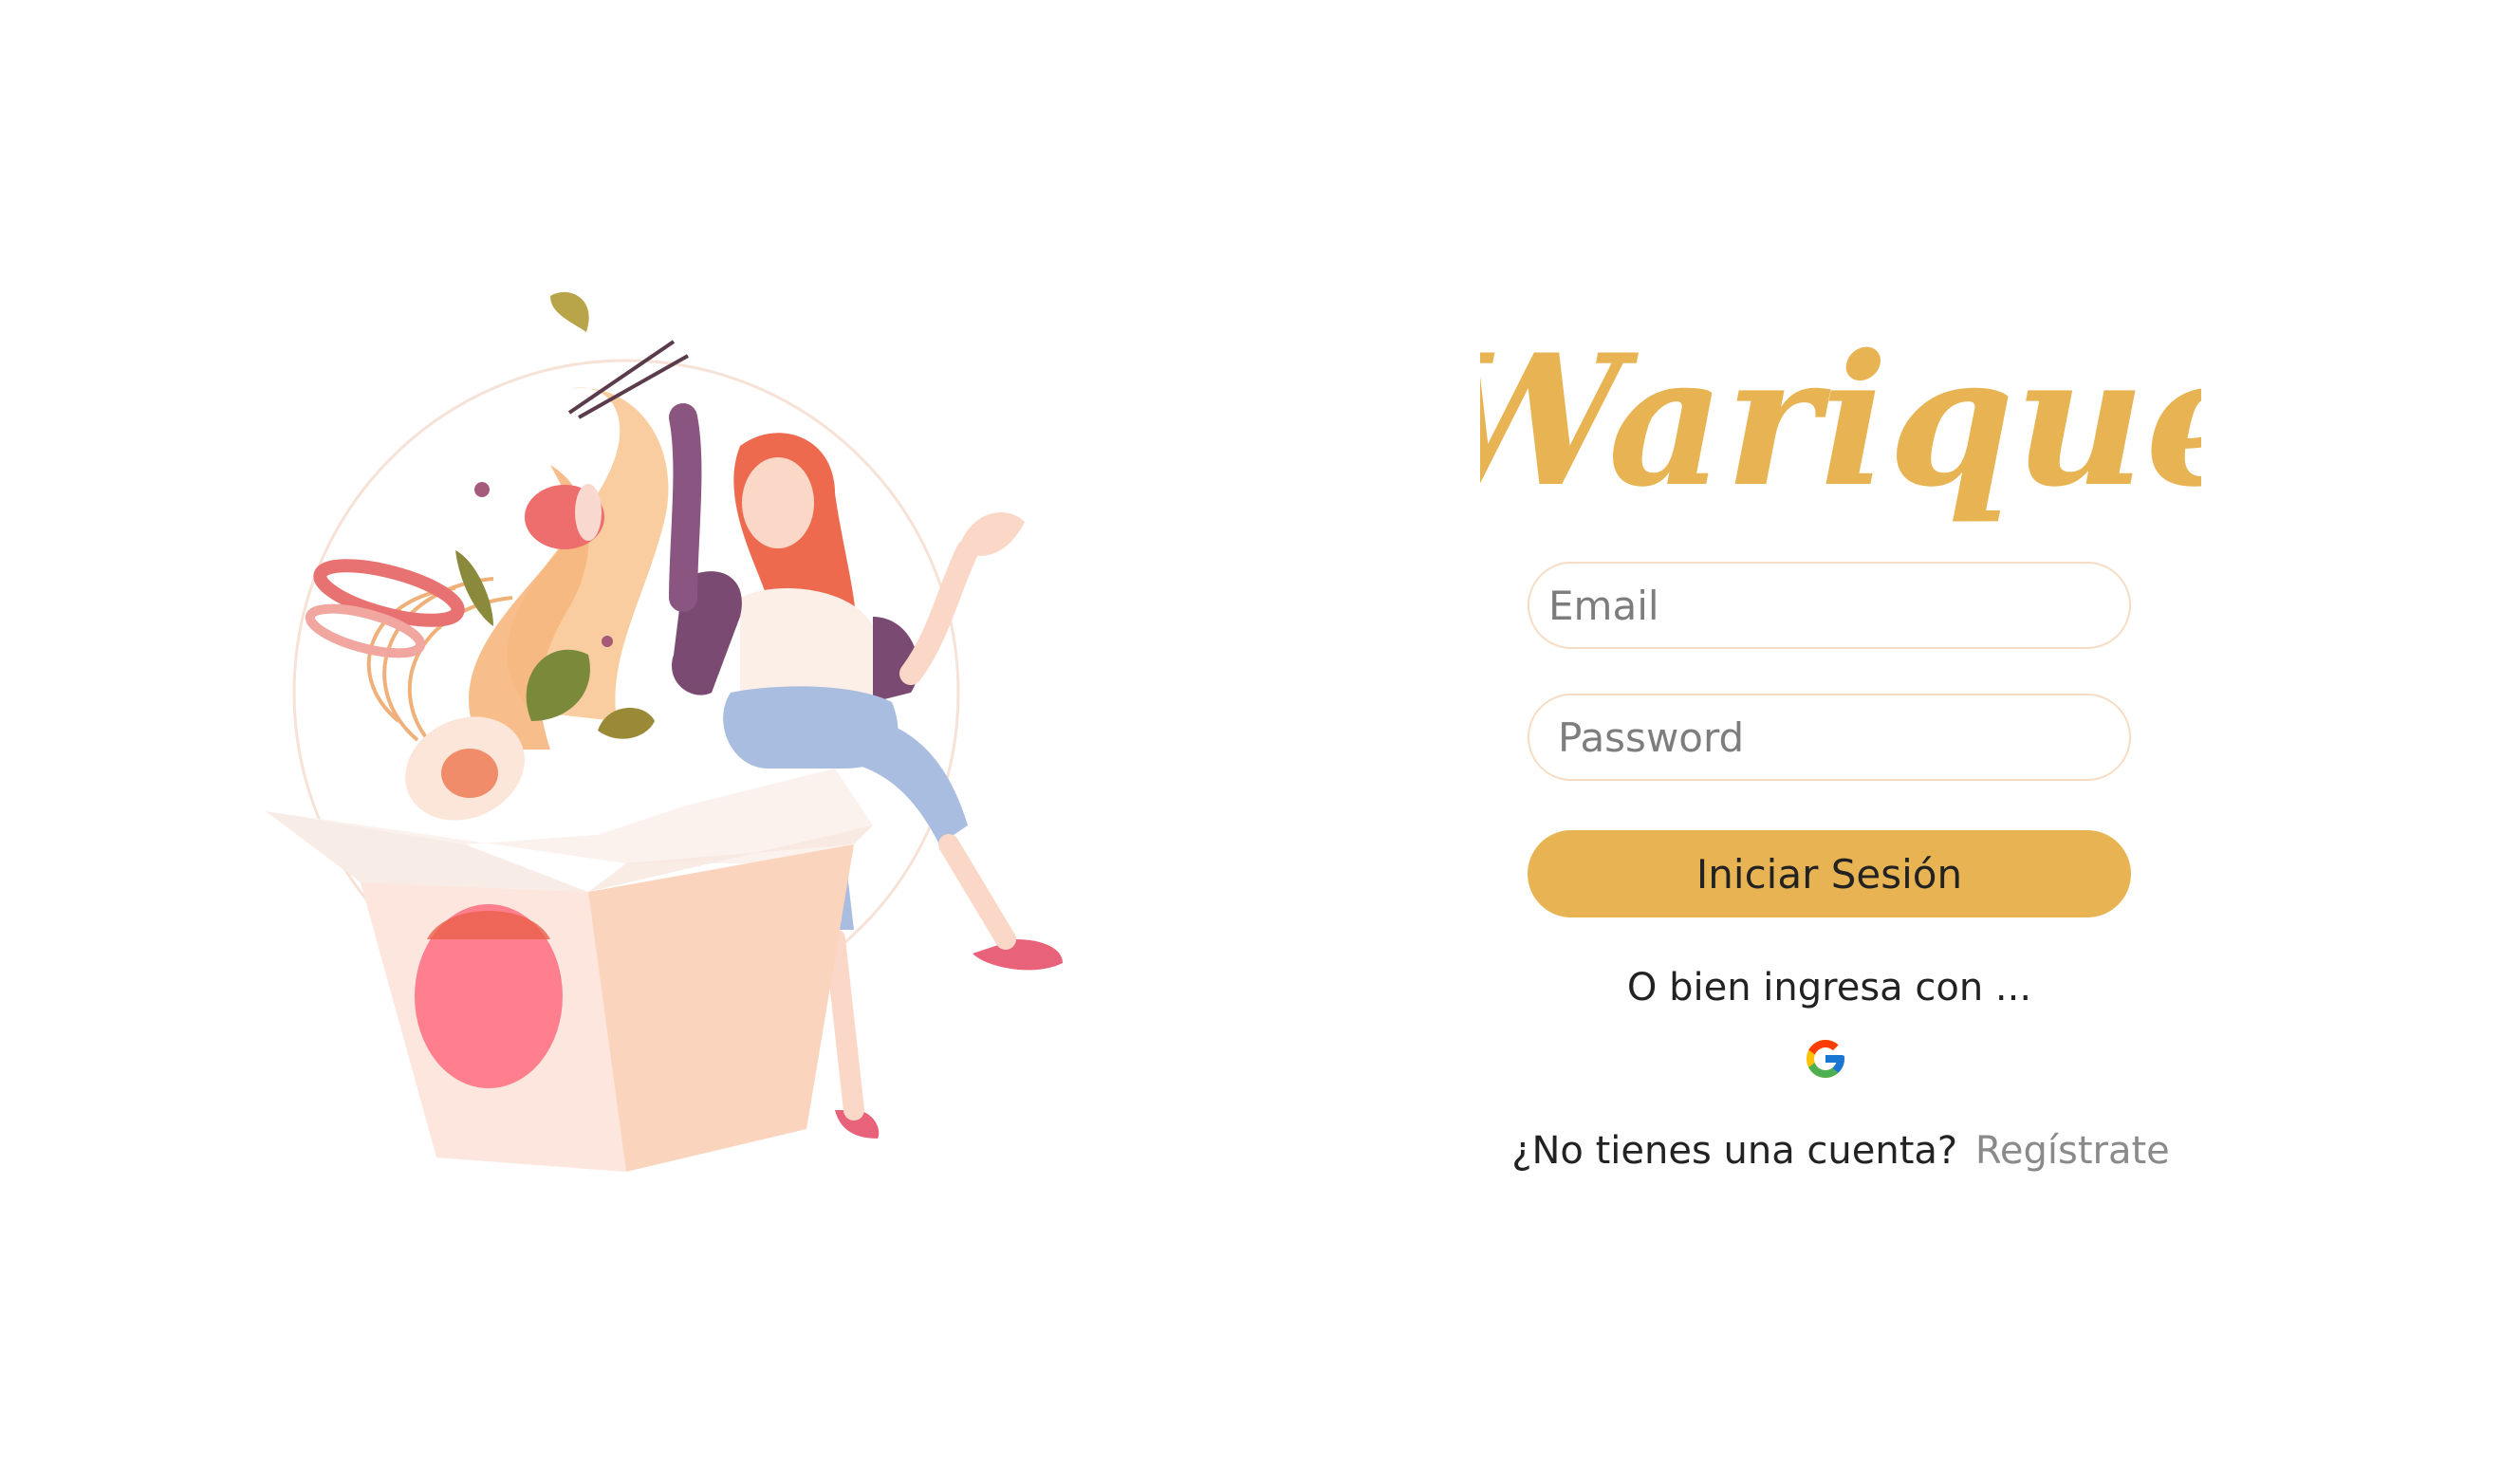 This screenshot has width=2520, height=1482. I want to click on google-icon, so click(1825, 1059).